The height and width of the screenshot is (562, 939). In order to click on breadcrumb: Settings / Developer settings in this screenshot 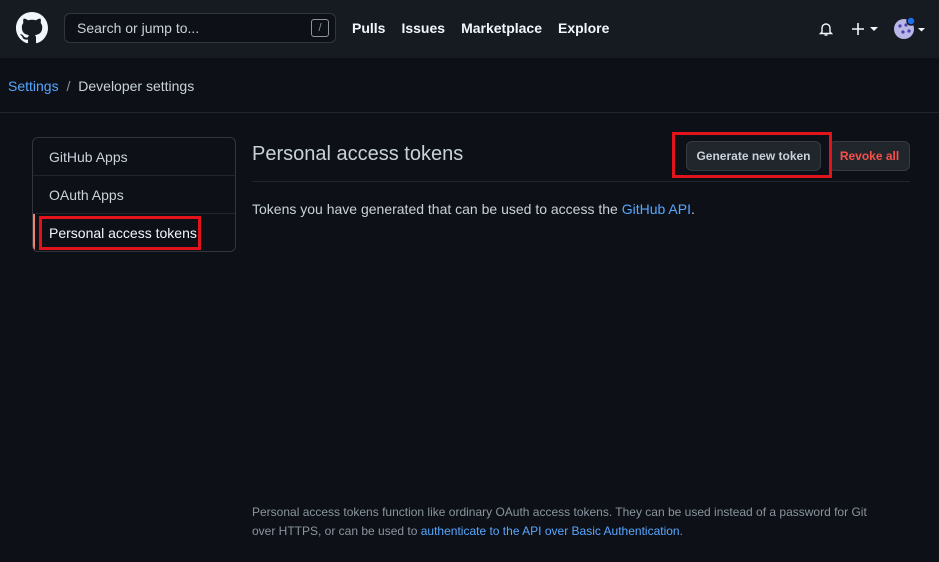, I will do `click(101, 86)`.